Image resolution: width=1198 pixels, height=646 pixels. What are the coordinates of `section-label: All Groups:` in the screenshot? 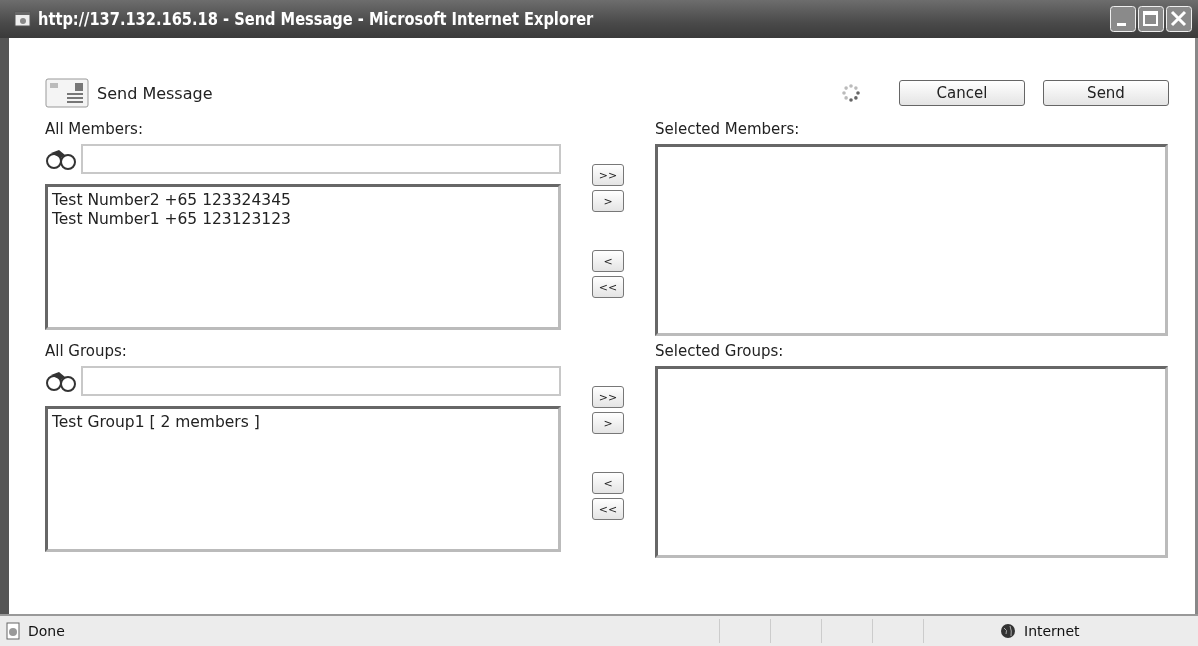 It's located at (86, 352).